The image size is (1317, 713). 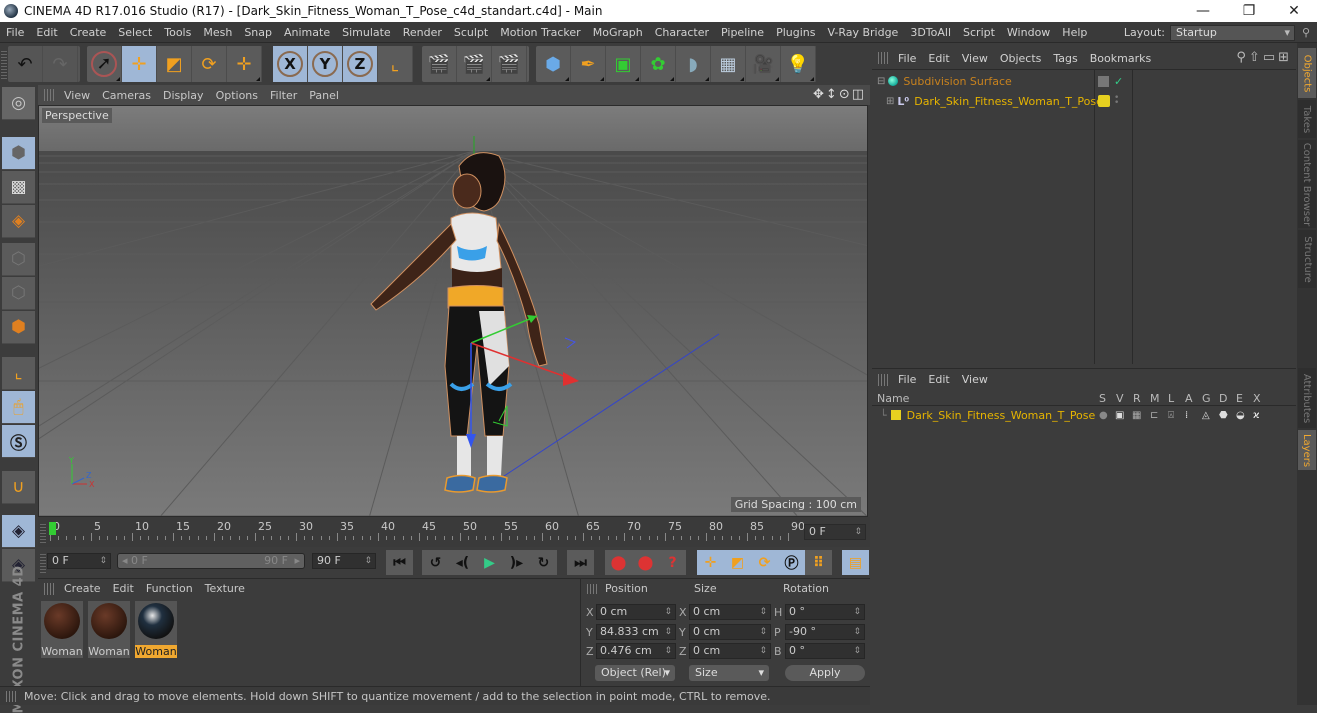 I want to click on edges-mode-icon: ⬡, so click(x=18, y=293).